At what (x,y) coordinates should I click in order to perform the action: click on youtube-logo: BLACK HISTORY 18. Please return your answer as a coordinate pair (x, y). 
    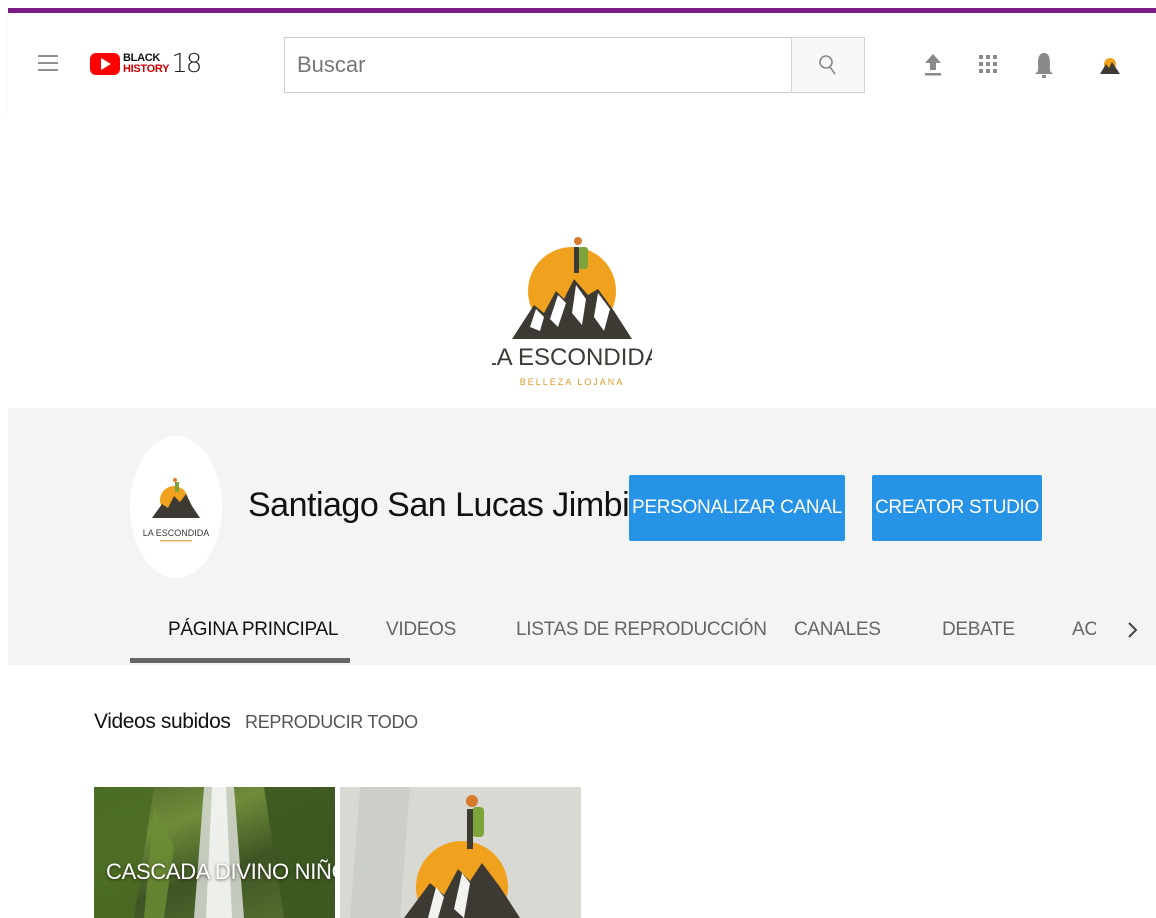
    Looking at the image, I should click on (146, 64).